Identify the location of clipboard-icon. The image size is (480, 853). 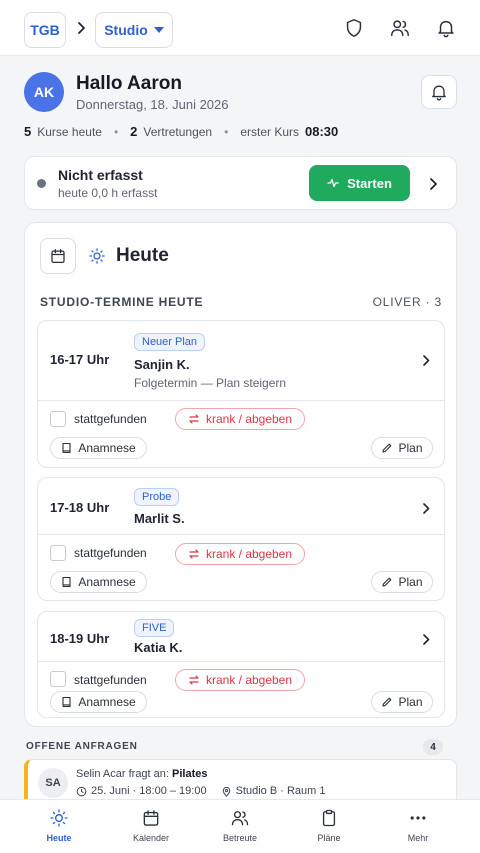
(329, 818).